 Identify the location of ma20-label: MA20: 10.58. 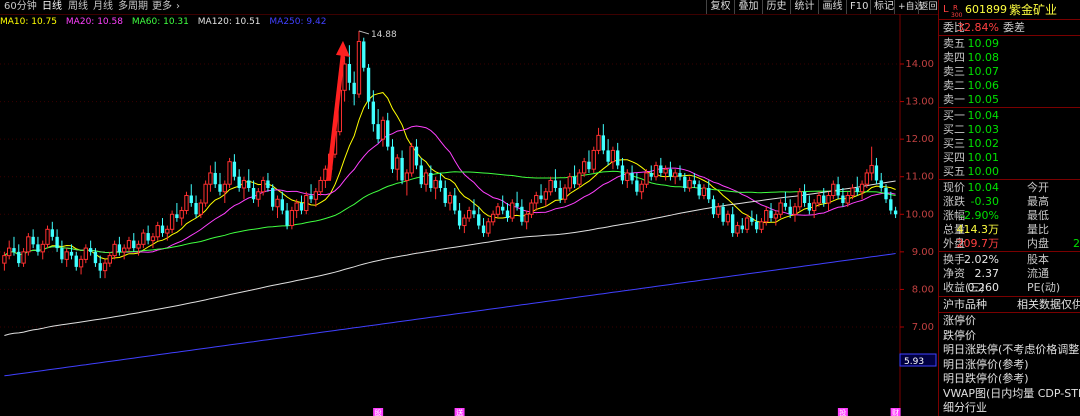
(94, 22).